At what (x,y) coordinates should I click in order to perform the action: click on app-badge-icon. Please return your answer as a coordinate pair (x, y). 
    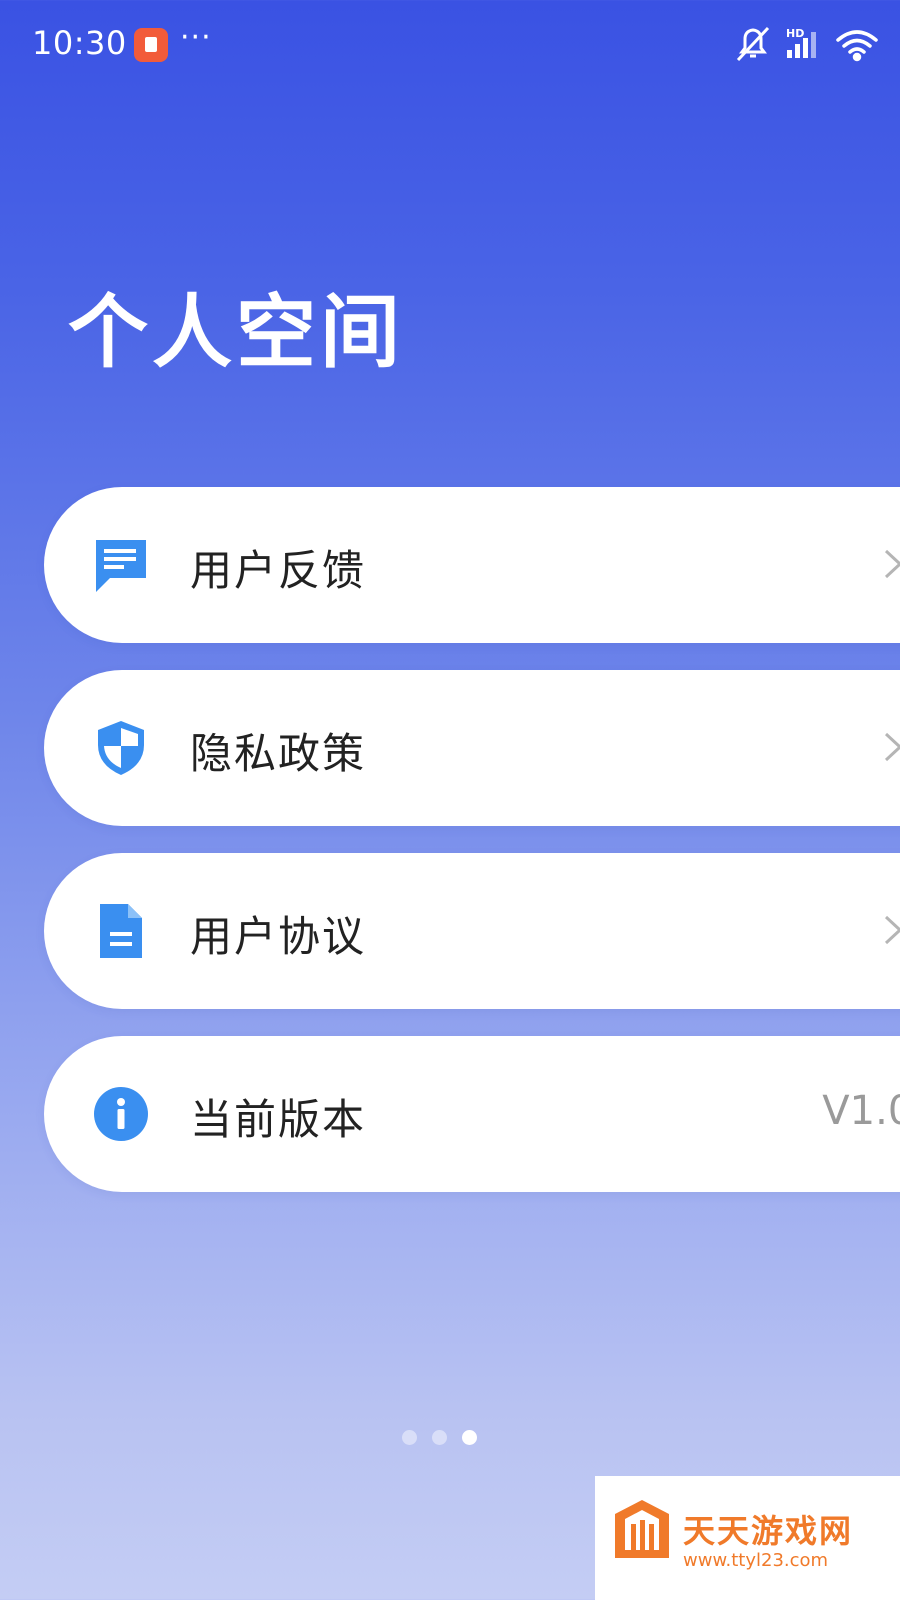
    Looking at the image, I should click on (151, 45).